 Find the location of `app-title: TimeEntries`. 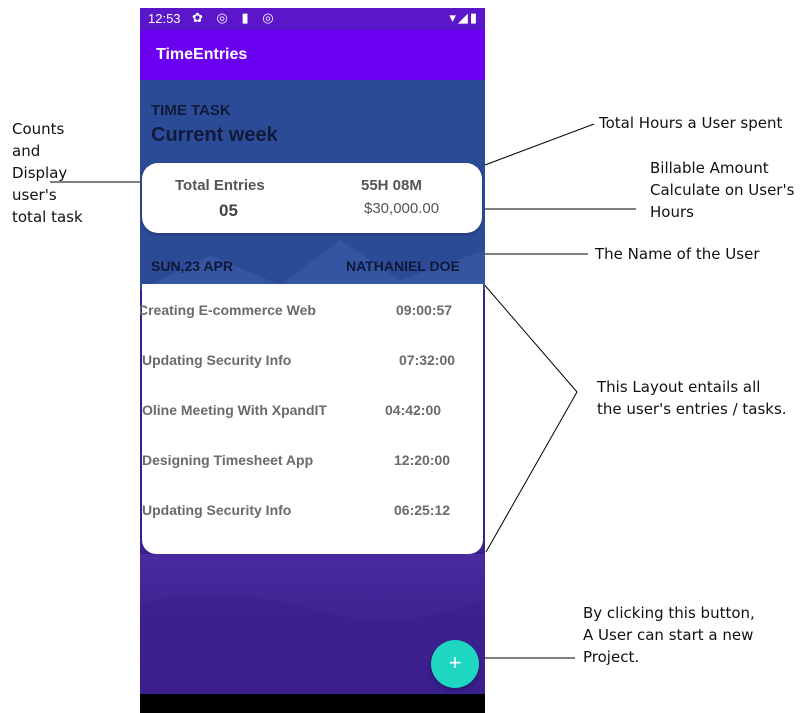

app-title: TimeEntries is located at coordinates (202, 54).